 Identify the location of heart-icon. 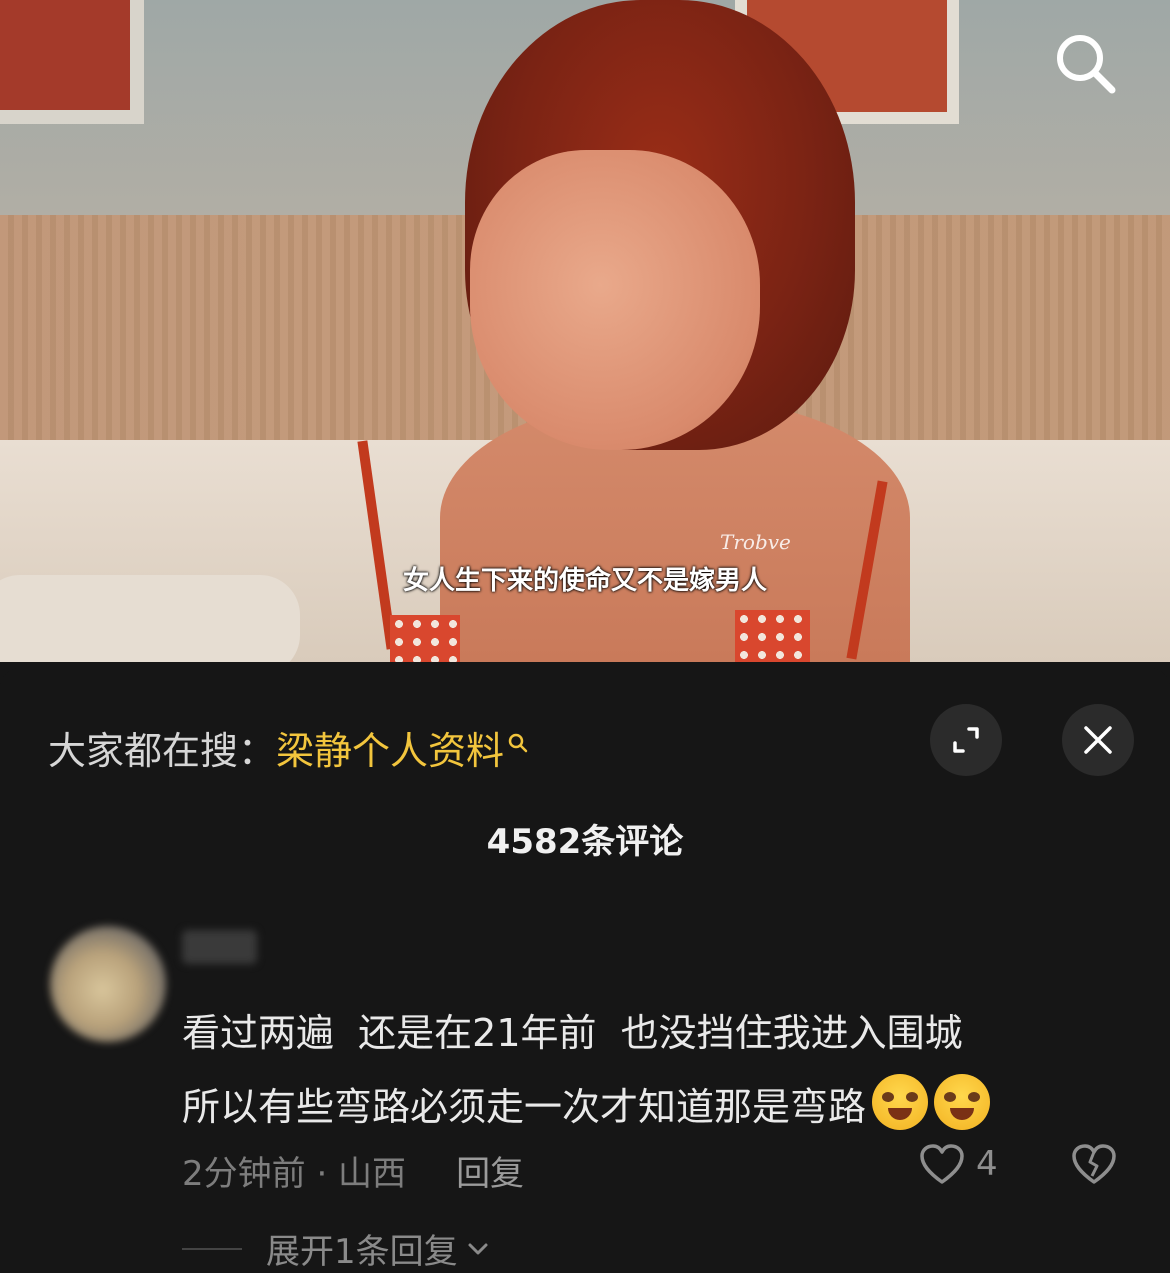
(942, 1164).